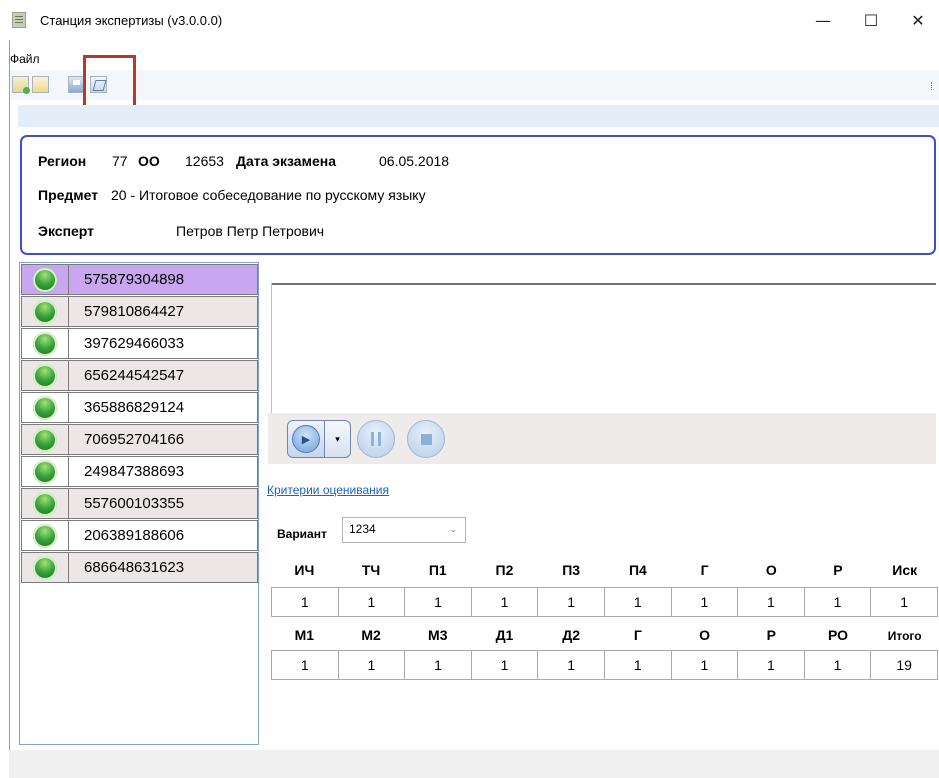 The width and height of the screenshot is (939, 778). I want to click on player-track-vertical, so click(271, 348).